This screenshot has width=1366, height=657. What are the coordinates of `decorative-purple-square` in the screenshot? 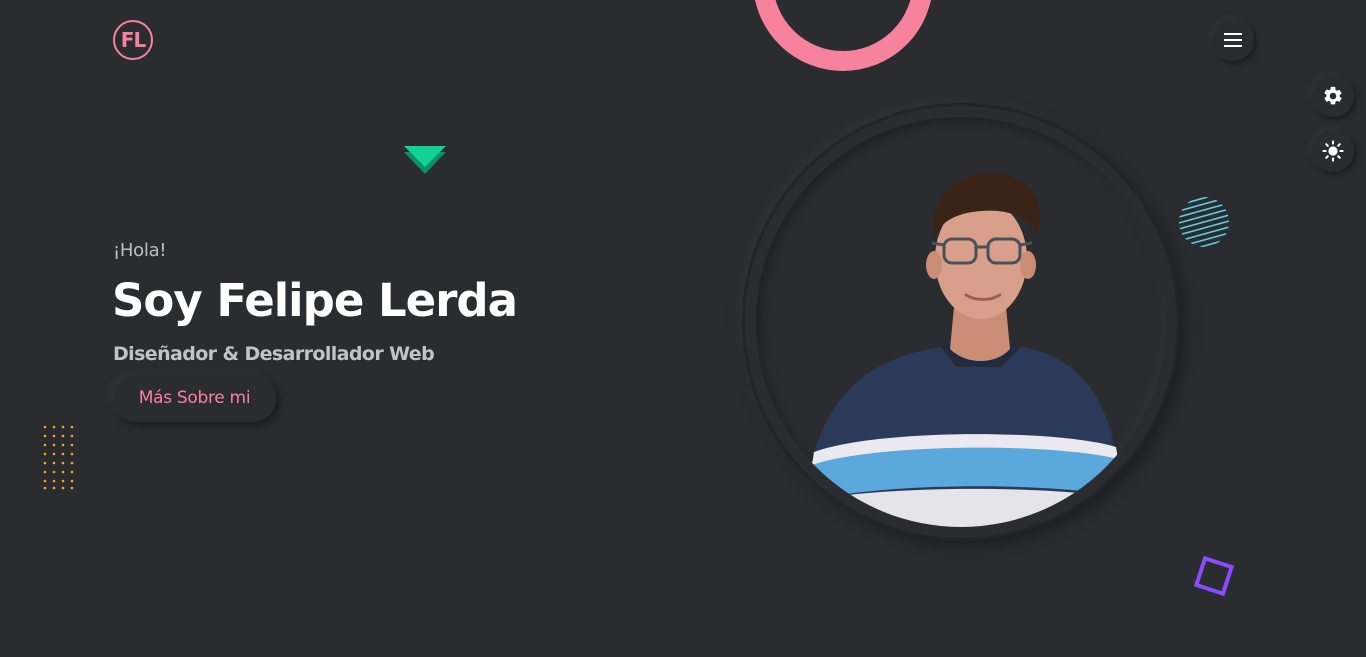 It's located at (1214, 576).